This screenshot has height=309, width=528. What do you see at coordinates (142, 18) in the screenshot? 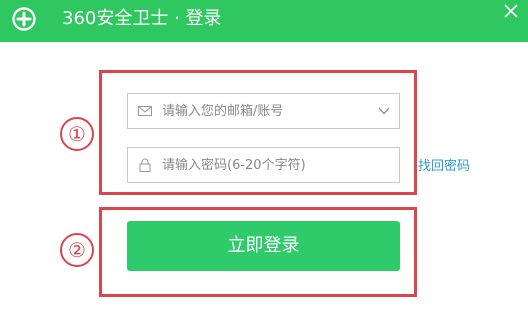
I see `window-title: 360安全卫士 · 登录` at bounding box center [142, 18].